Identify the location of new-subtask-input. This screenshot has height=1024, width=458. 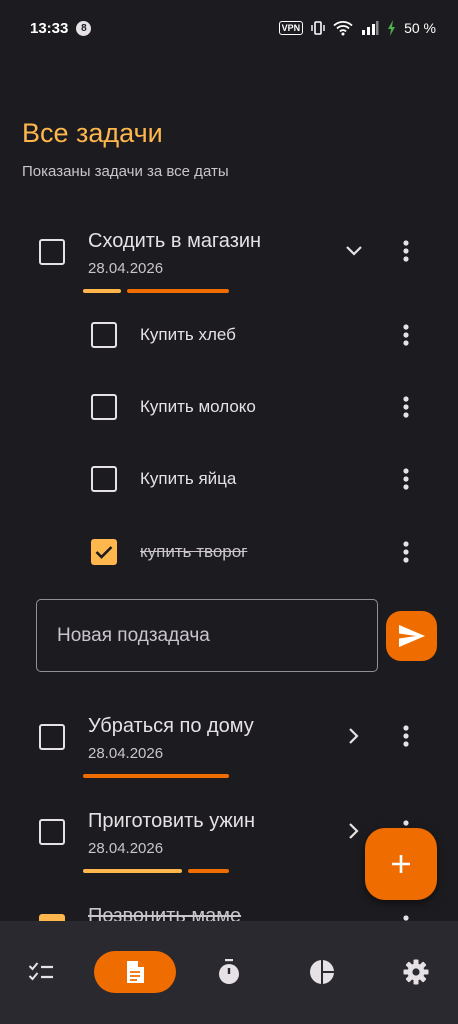
(207, 635).